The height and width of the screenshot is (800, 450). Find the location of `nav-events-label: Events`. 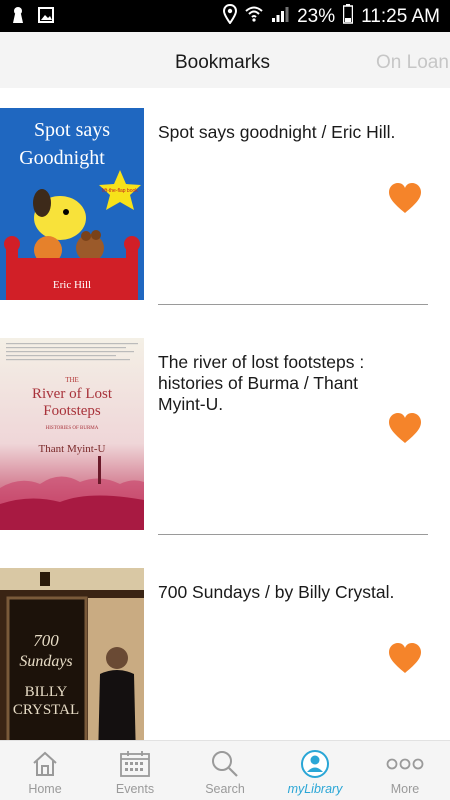

nav-events-label: Events is located at coordinates (135, 789).